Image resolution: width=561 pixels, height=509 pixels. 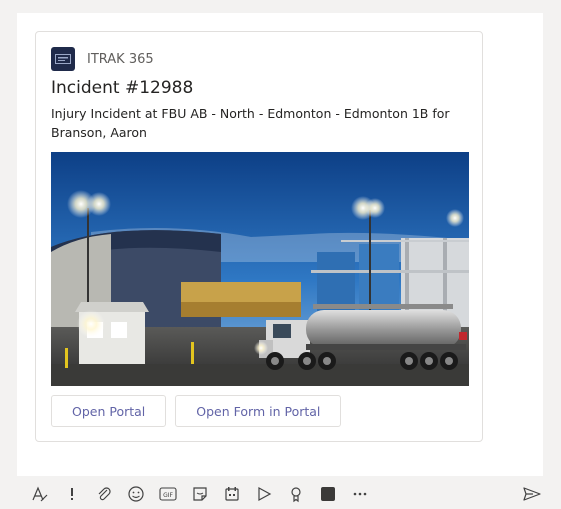 I want to click on praise-icon, so click(x=296, y=494).